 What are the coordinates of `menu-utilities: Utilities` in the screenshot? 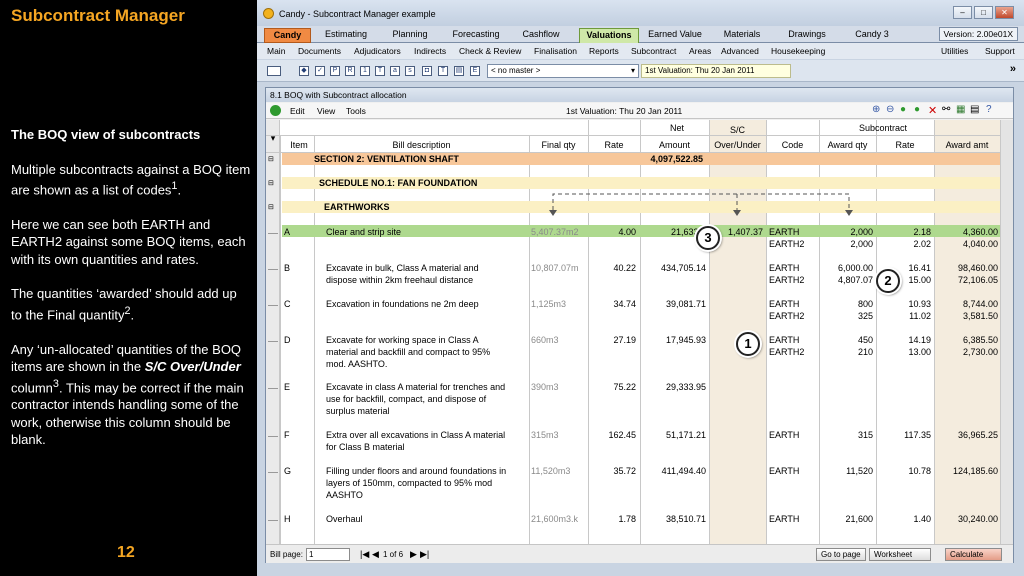 It's located at (954, 51).